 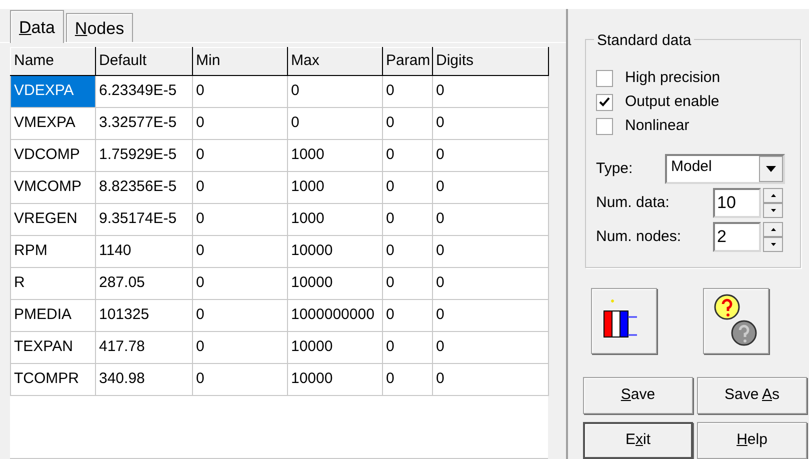 What do you see at coordinates (53, 220) in the screenshot?
I see `table-cell: VREGEN` at bounding box center [53, 220].